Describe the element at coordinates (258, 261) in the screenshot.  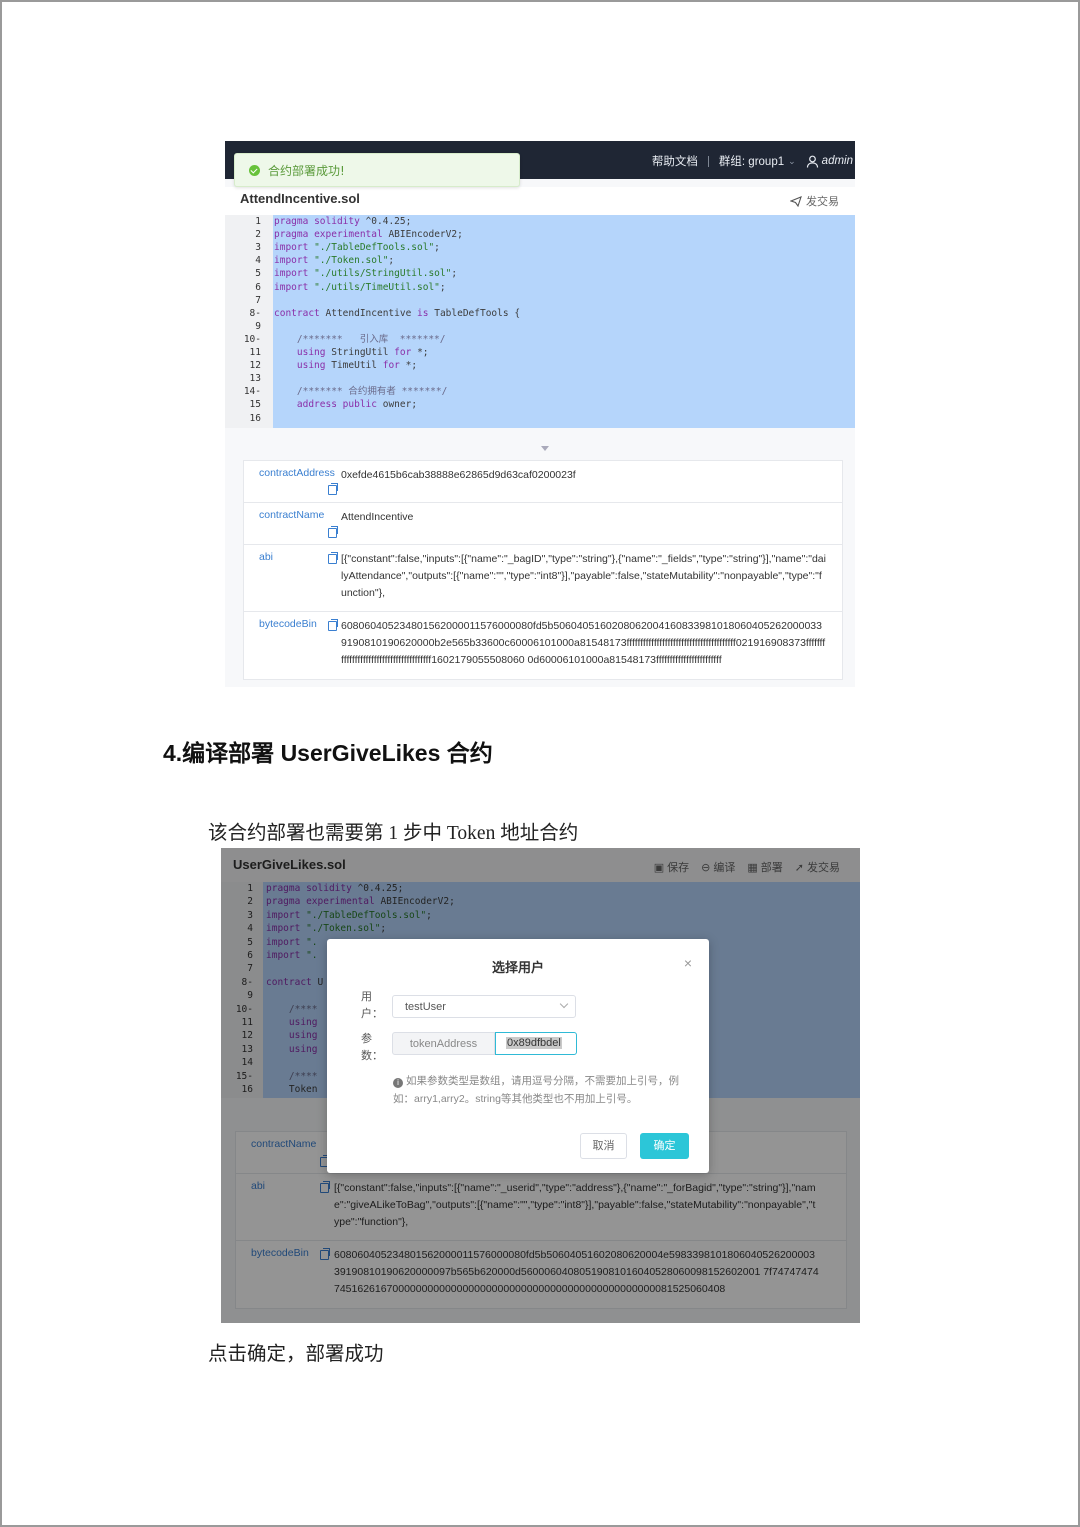
I see `line-number: 4` at that location.